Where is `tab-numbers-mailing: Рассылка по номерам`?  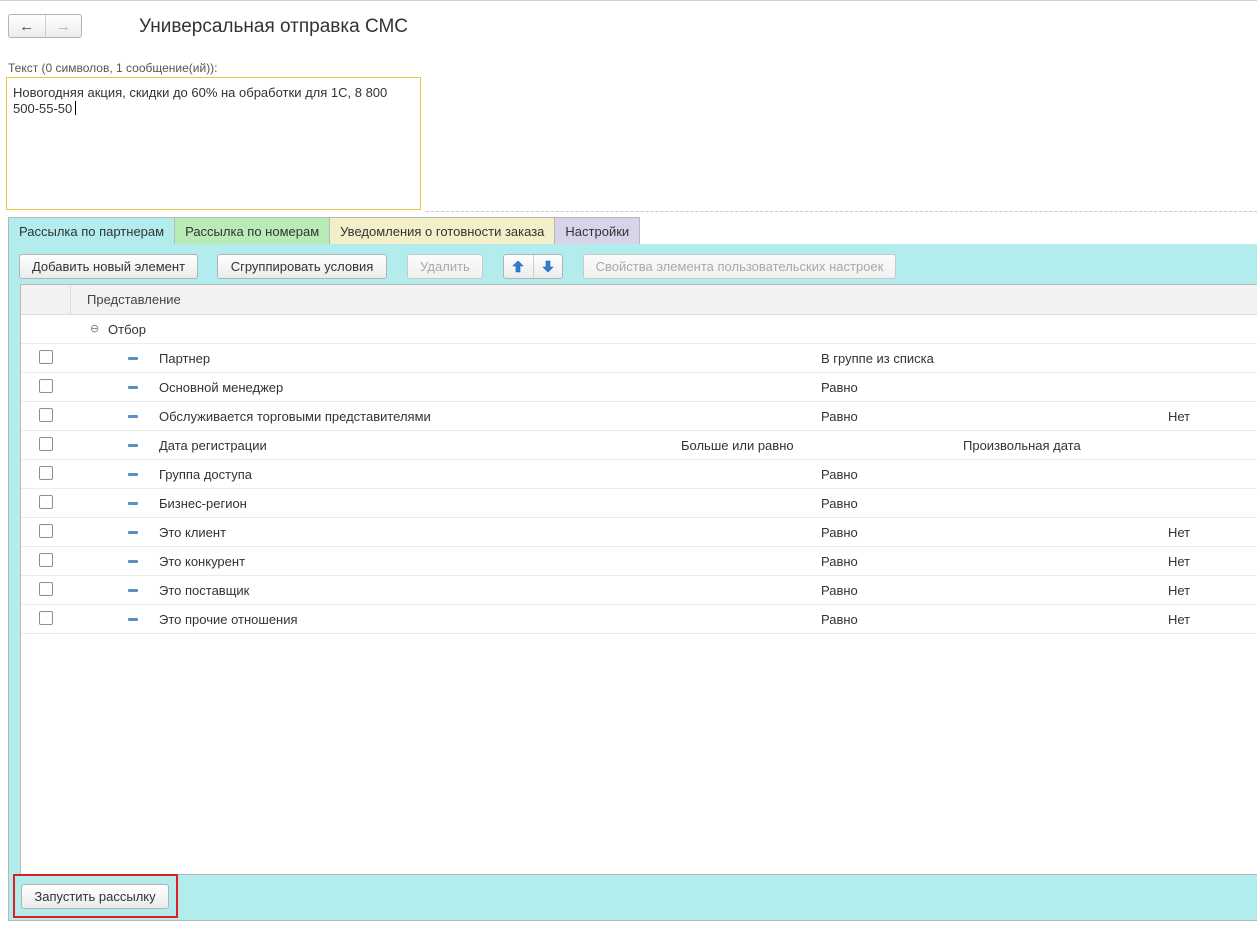 tab-numbers-mailing: Рассылка по номерам is located at coordinates (253, 230).